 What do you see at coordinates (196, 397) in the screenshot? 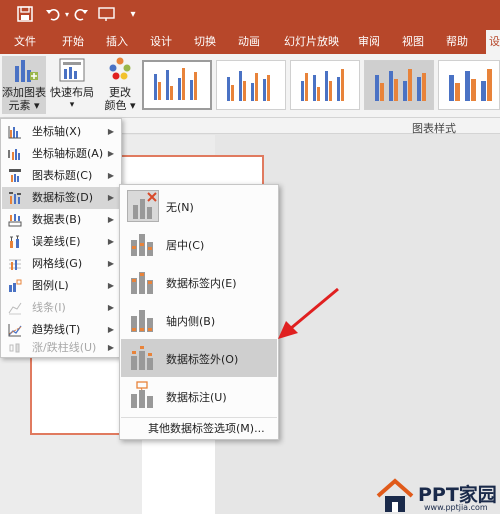
I see `option-label: 数据标注(U)` at bounding box center [196, 397].